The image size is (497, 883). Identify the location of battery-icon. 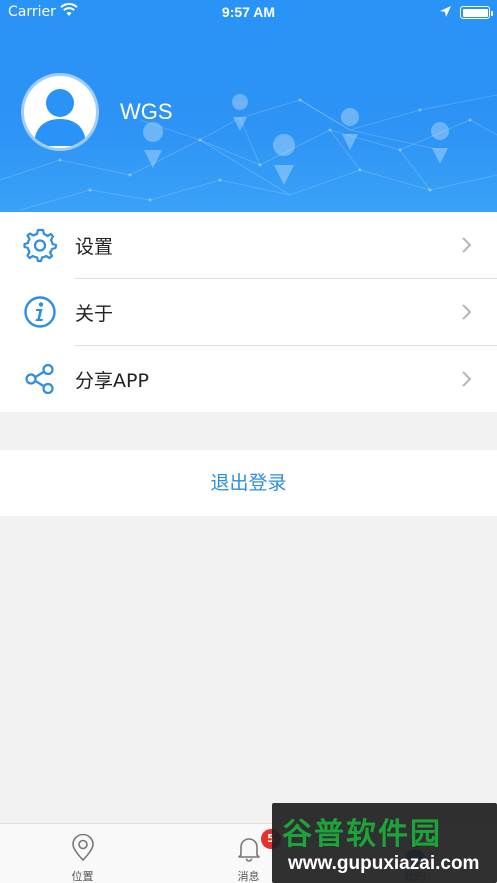
(476, 12).